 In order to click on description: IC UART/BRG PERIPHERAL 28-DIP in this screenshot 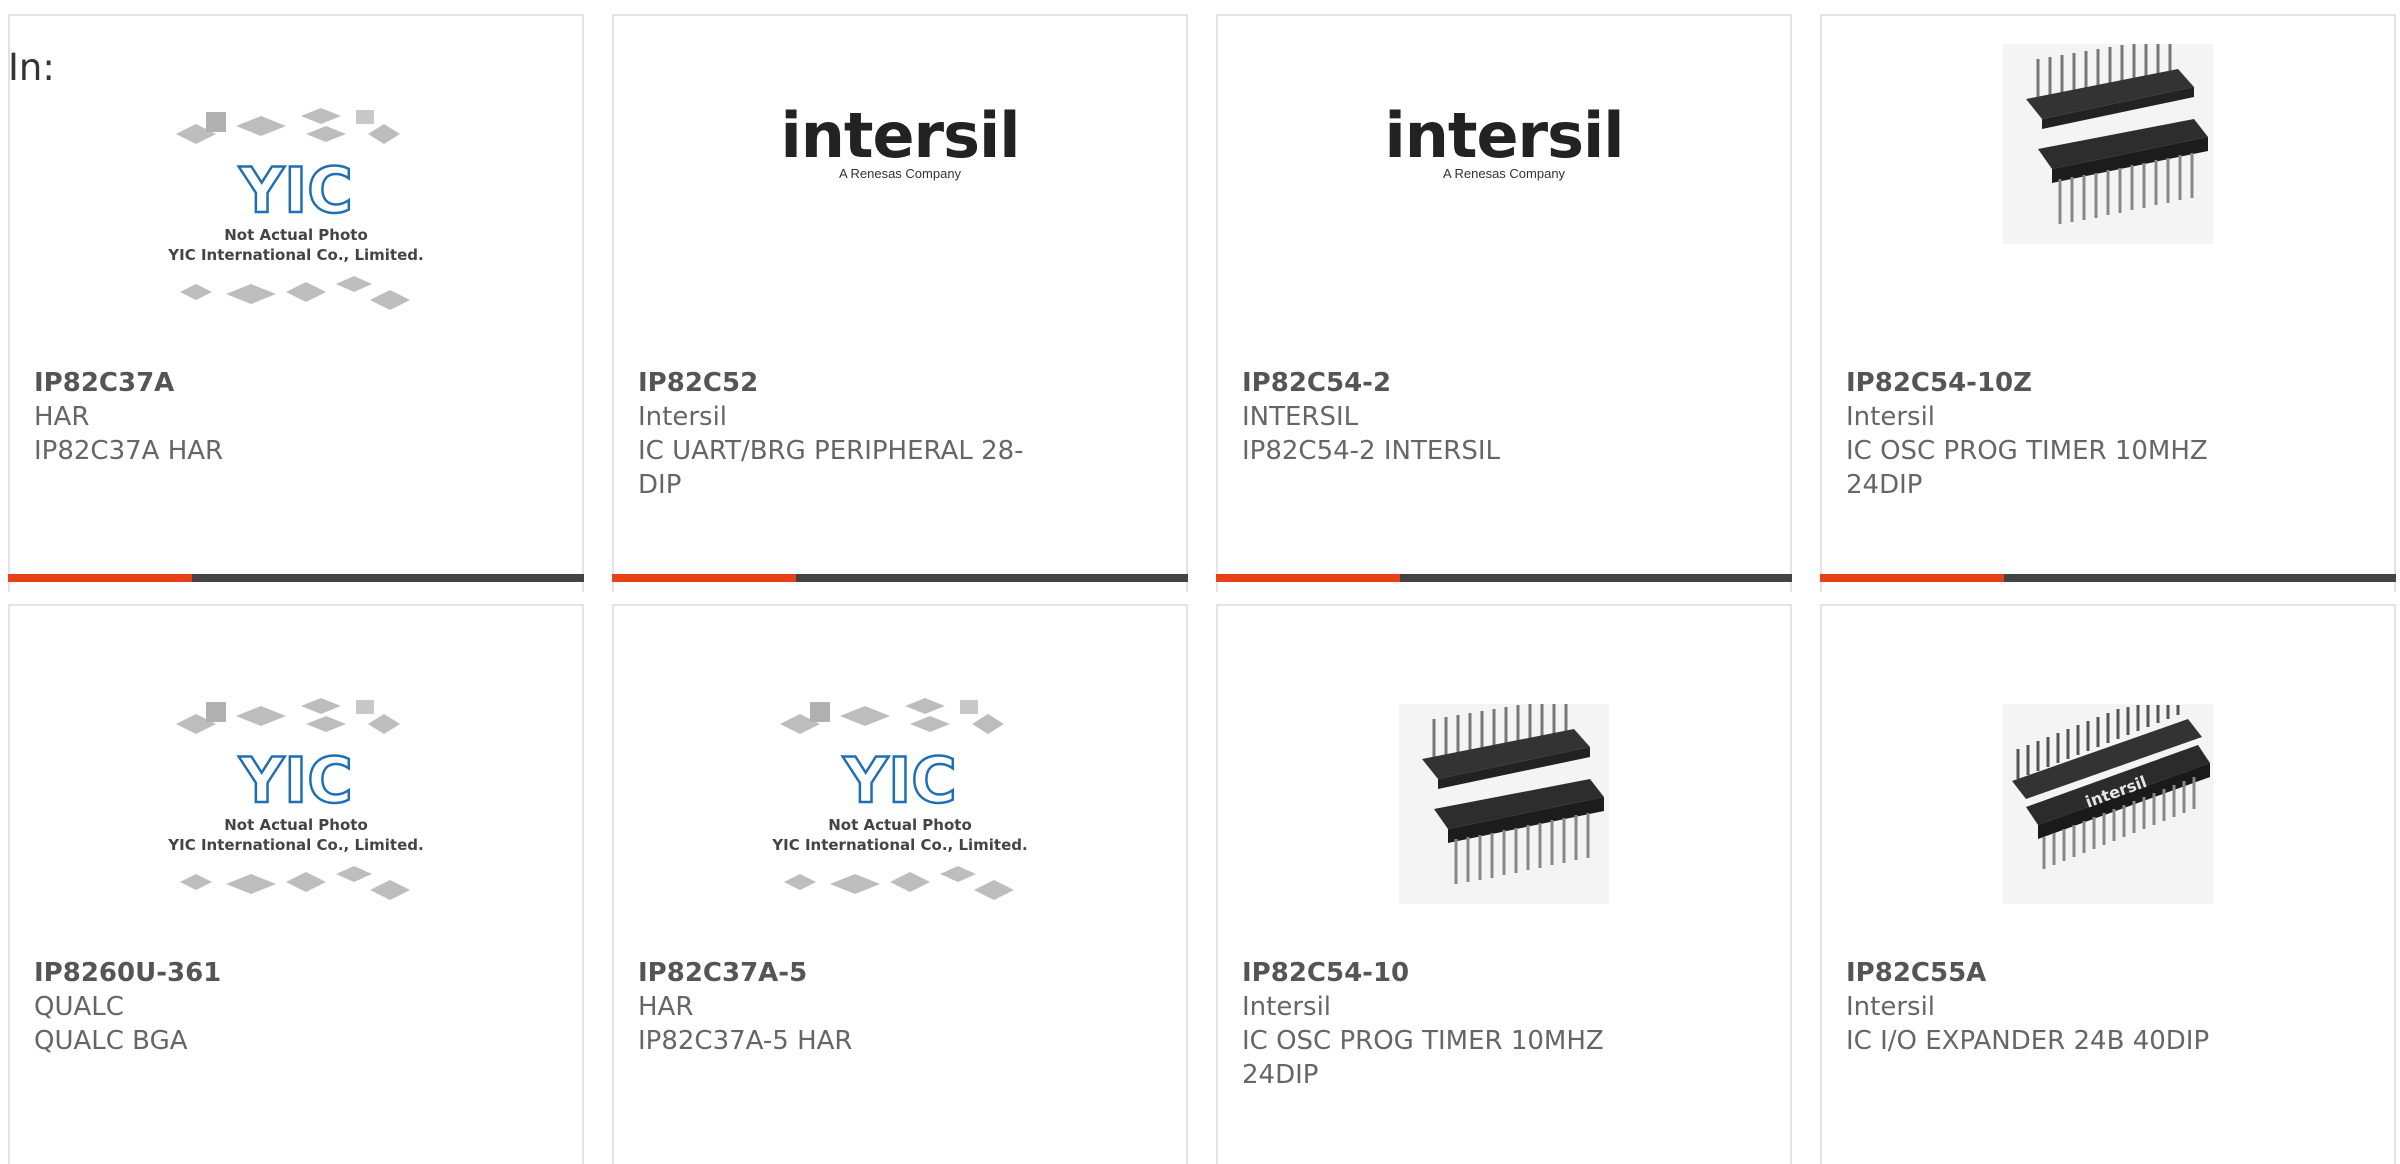, I will do `click(831, 468)`.